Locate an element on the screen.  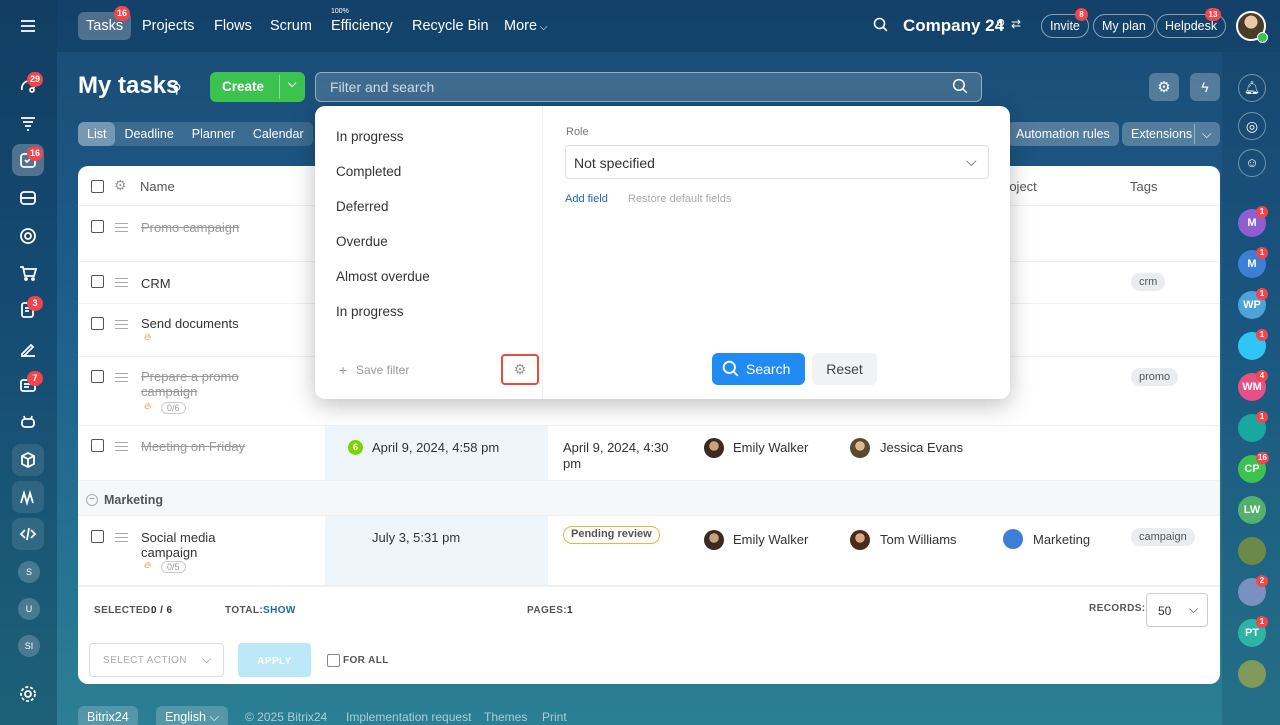
grid-settings-gear-icon: ⚙ is located at coordinates (120, 185).